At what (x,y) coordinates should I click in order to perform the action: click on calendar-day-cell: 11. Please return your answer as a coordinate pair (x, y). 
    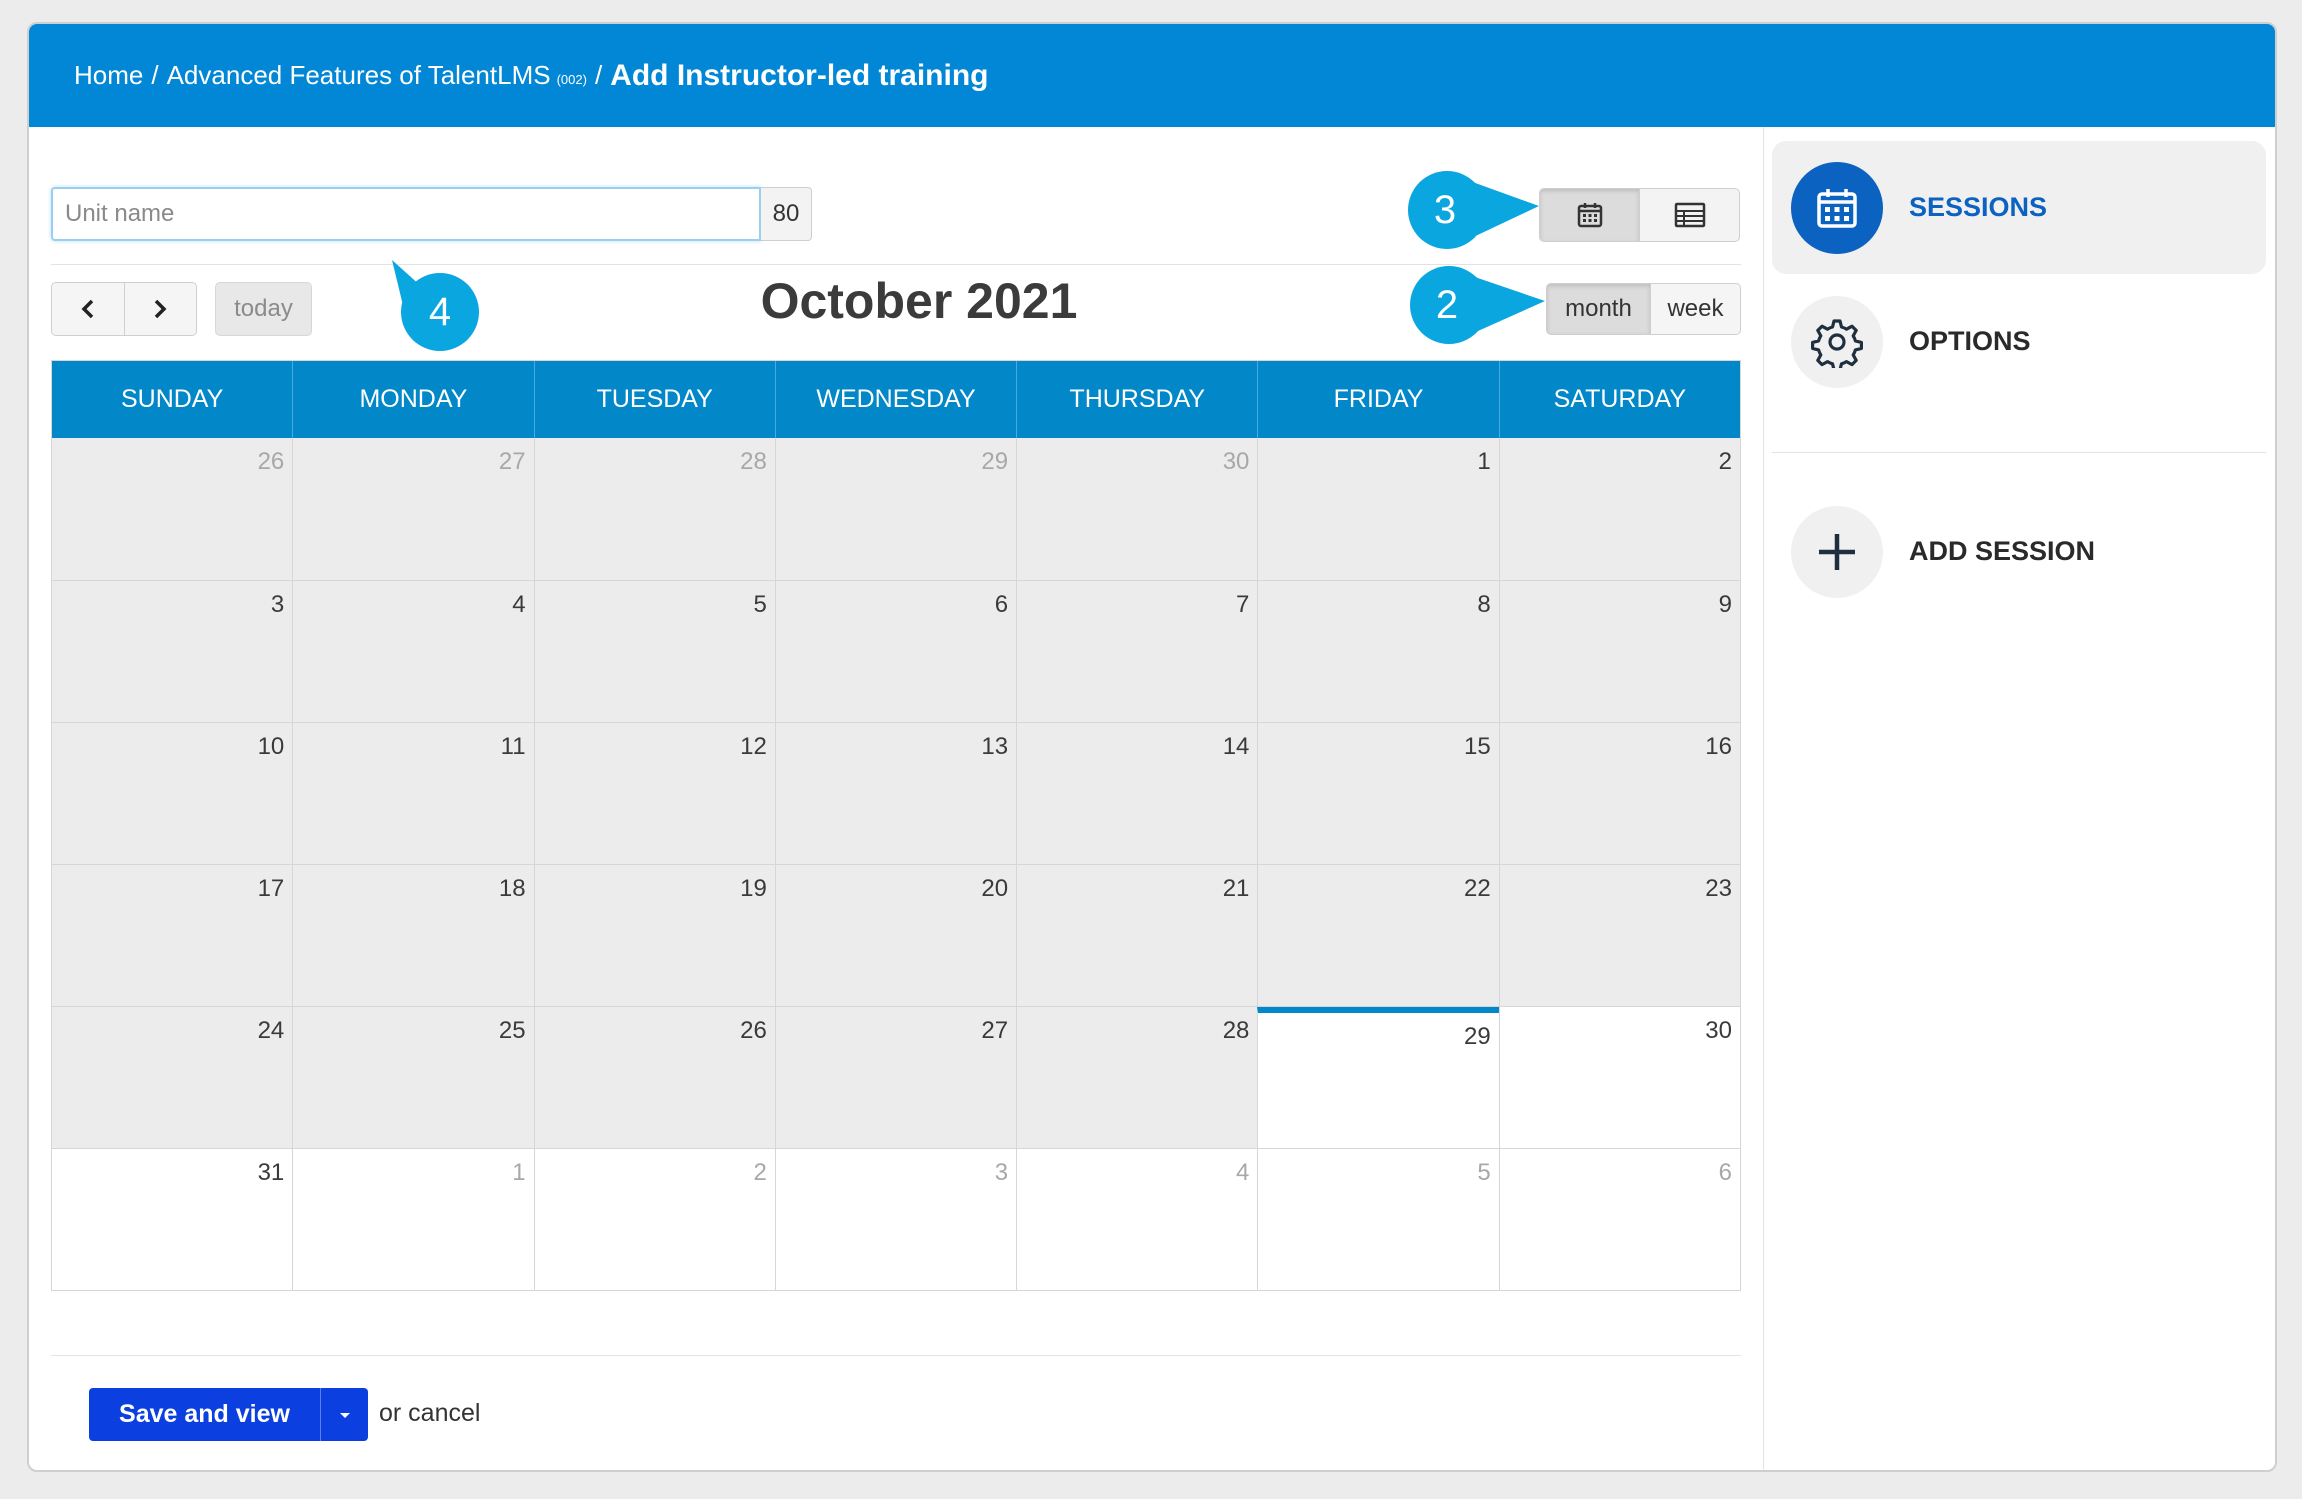
    Looking at the image, I should click on (413, 793).